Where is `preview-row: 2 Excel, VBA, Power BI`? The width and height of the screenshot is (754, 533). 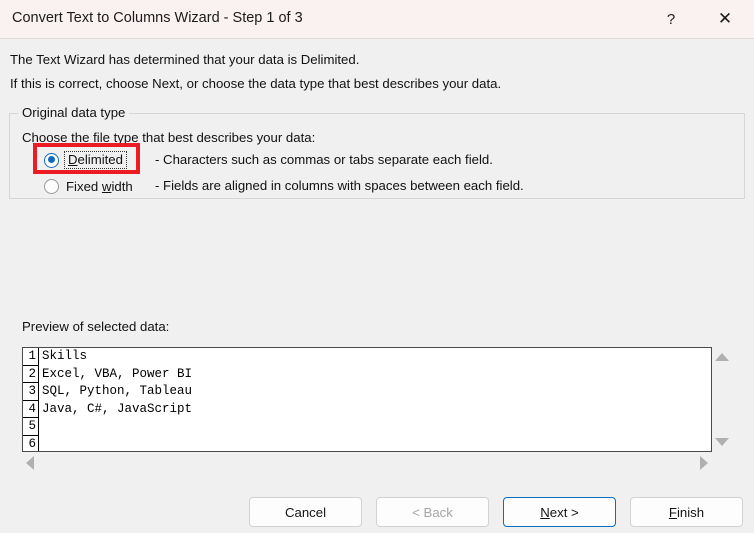 preview-row: 2 Excel, VBA, Power BI is located at coordinates (367, 374).